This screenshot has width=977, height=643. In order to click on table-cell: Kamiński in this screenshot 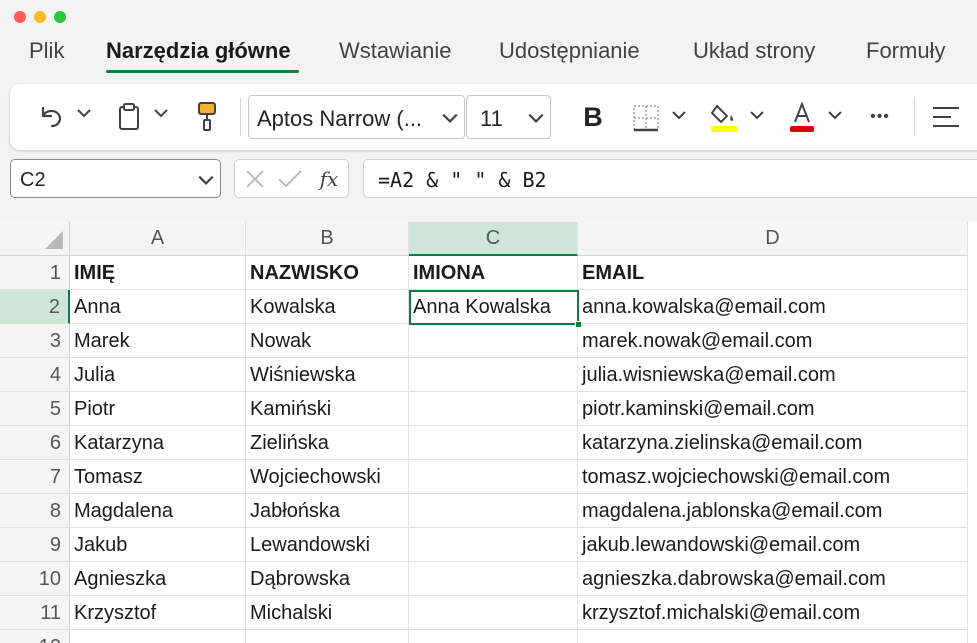, I will do `click(327, 409)`.